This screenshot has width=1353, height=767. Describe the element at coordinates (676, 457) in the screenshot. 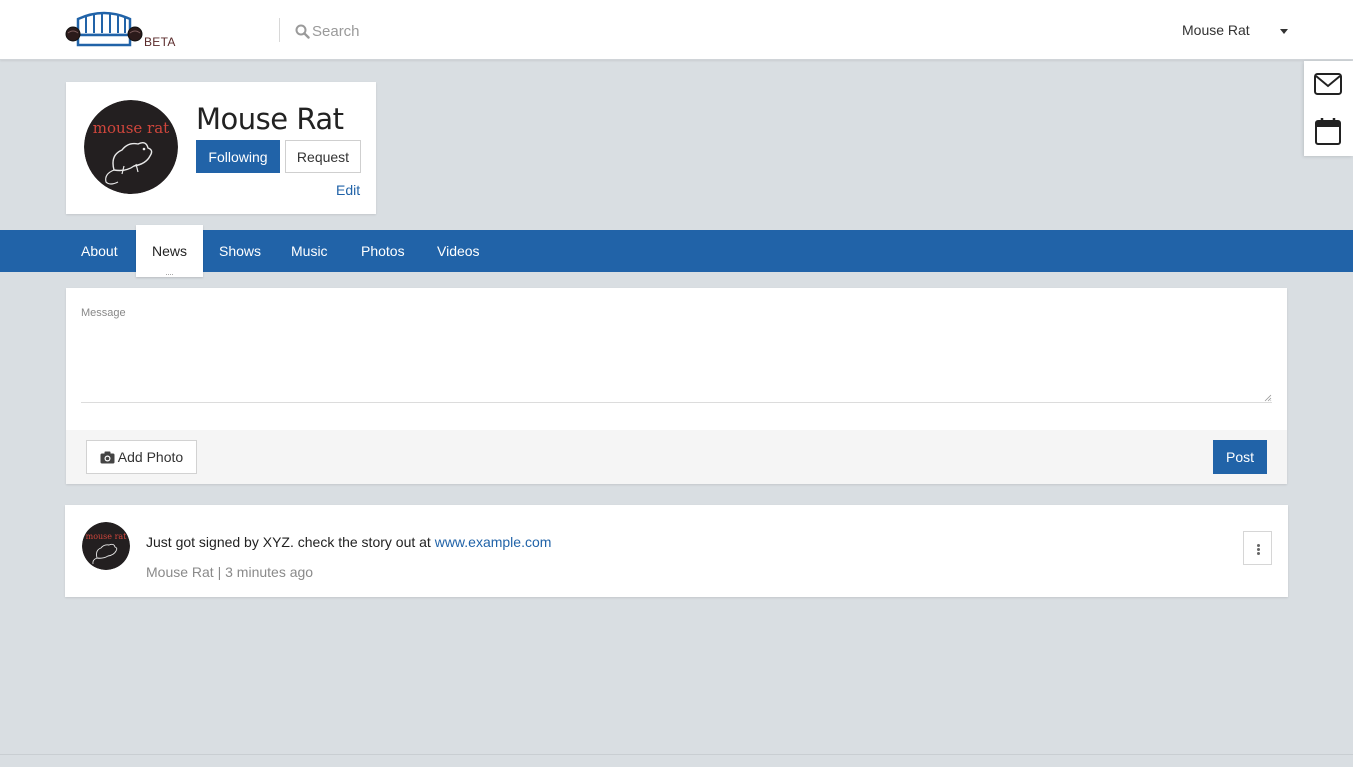

I see `composer-footer: Add Photo Post` at that location.